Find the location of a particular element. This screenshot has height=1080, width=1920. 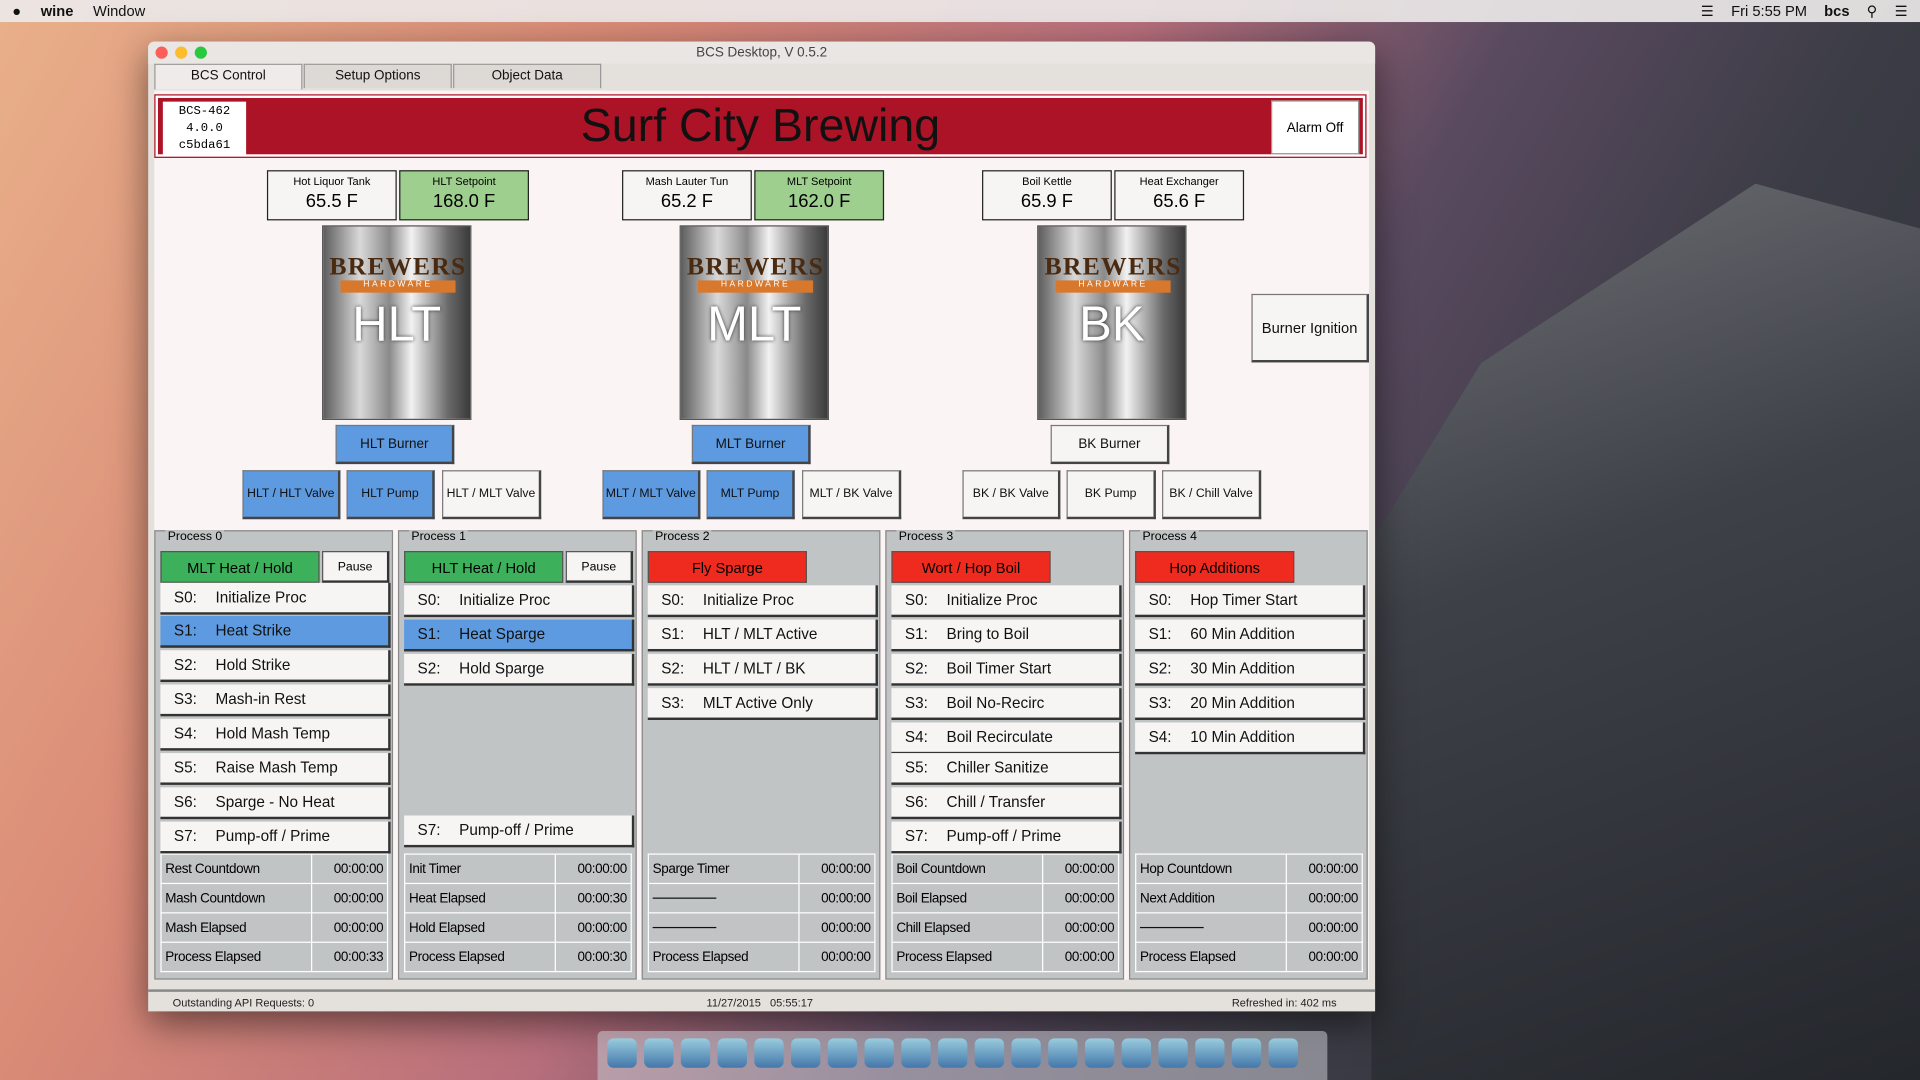

app-menu: wine is located at coordinates (57, 10).